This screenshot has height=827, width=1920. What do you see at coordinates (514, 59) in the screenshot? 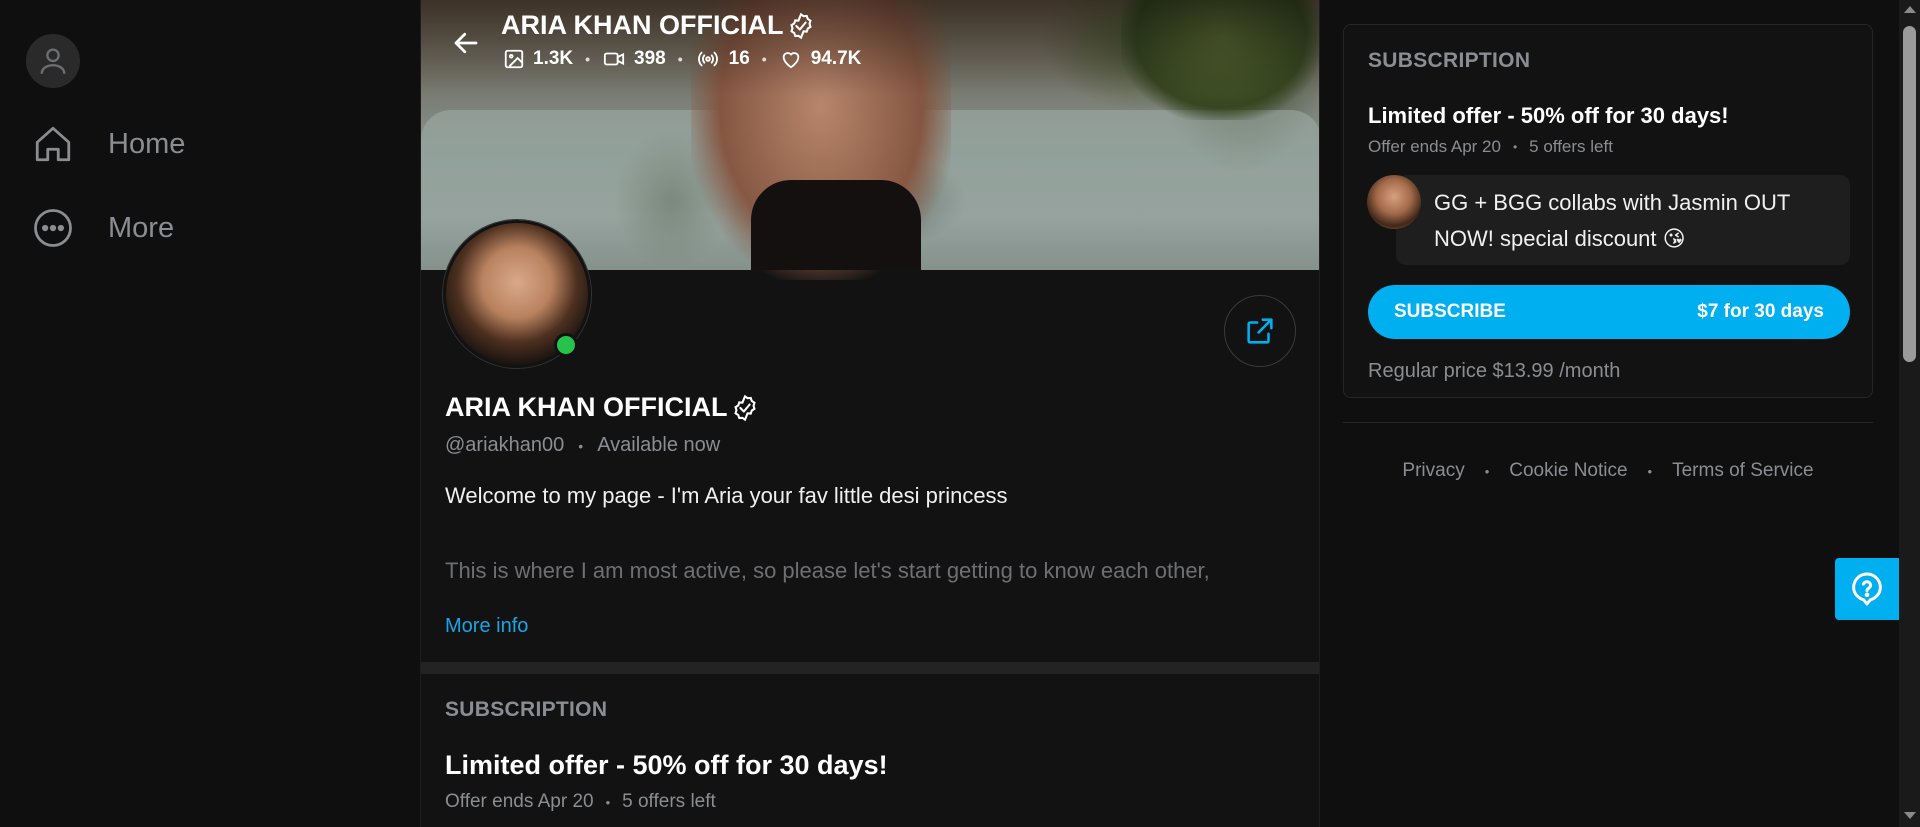
I see `image-icon` at bounding box center [514, 59].